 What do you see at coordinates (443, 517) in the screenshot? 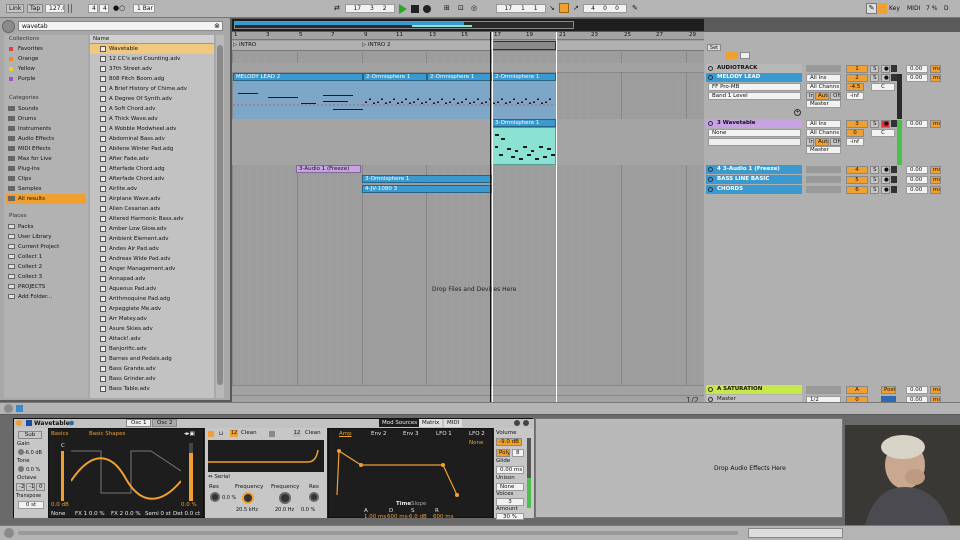
I see `release-value: 600 ms` at bounding box center [443, 517].